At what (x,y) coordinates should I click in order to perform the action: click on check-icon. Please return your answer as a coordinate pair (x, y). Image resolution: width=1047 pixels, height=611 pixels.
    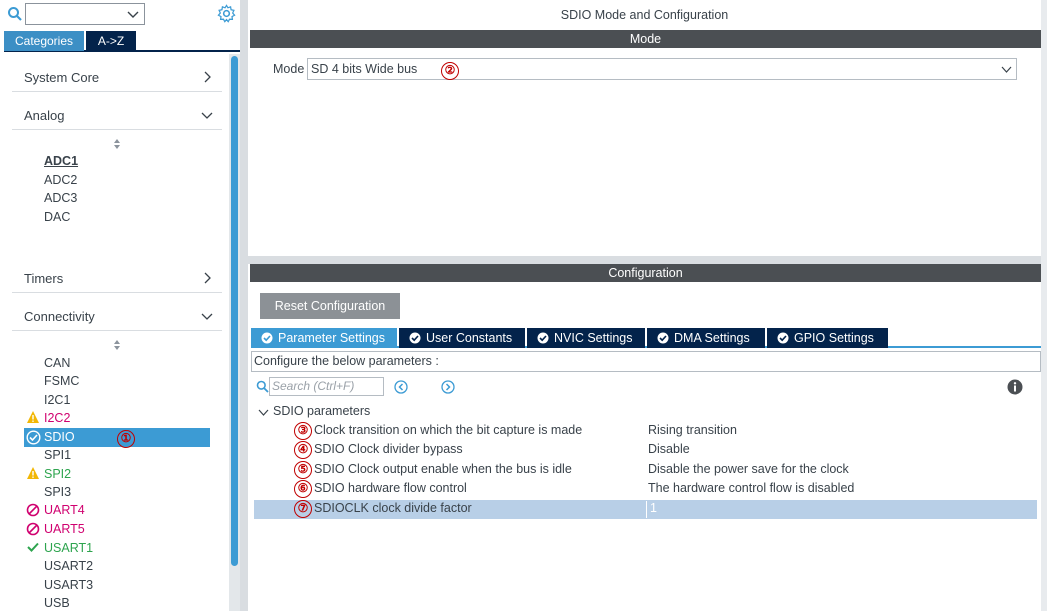
    Looking at the image, I should click on (33, 547).